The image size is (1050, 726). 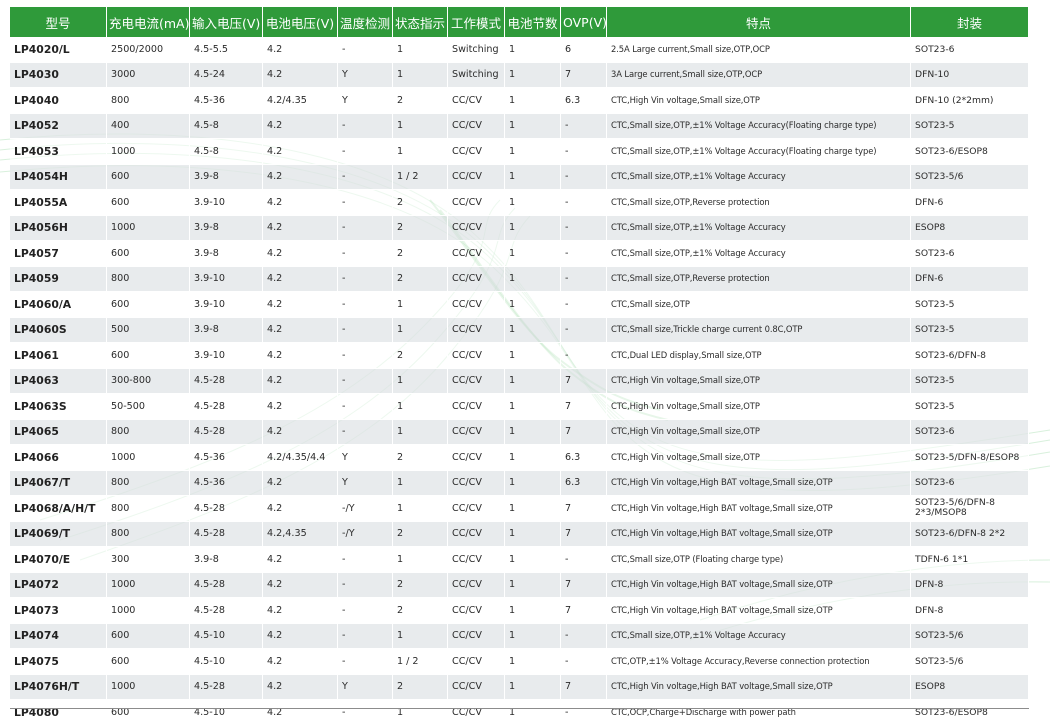 What do you see at coordinates (58, 330) in the screenshot?
I see `cell-model: LP4060S` at bounding box center [58, 330].